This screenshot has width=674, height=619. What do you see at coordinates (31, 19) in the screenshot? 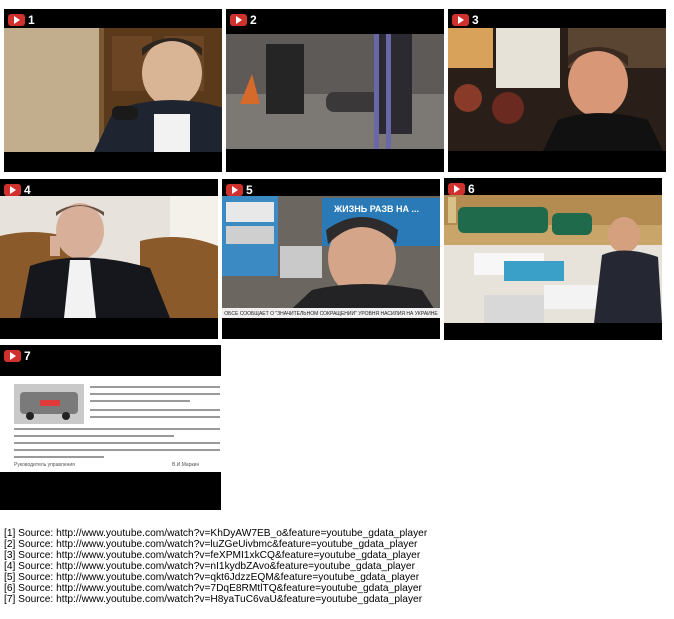
I see `video-number: 1` at bounding box center [31, 19].